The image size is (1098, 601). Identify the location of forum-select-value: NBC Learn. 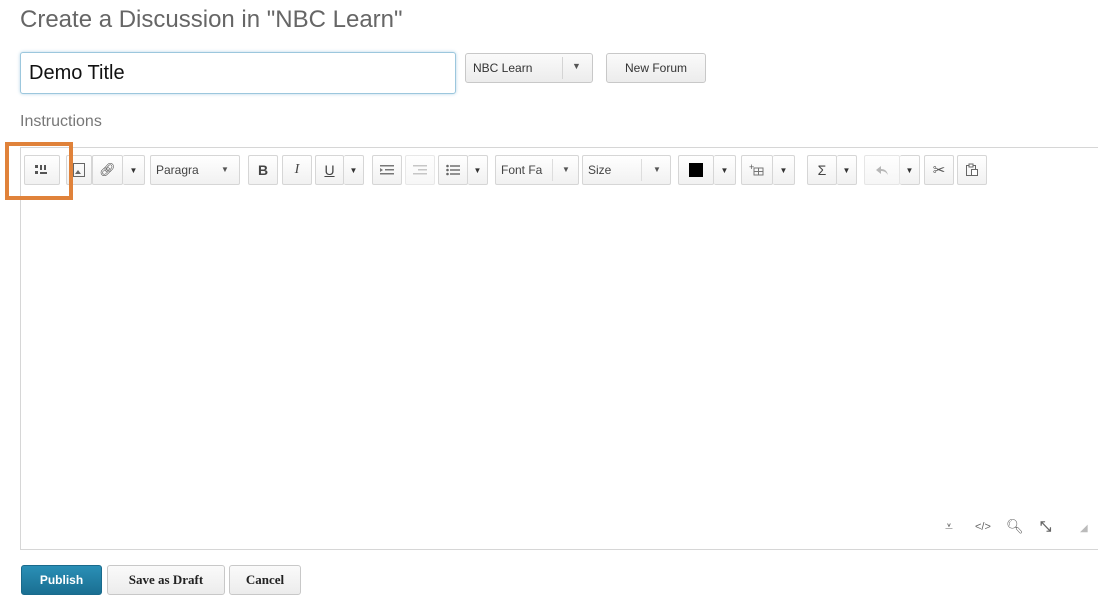
(503, 68).